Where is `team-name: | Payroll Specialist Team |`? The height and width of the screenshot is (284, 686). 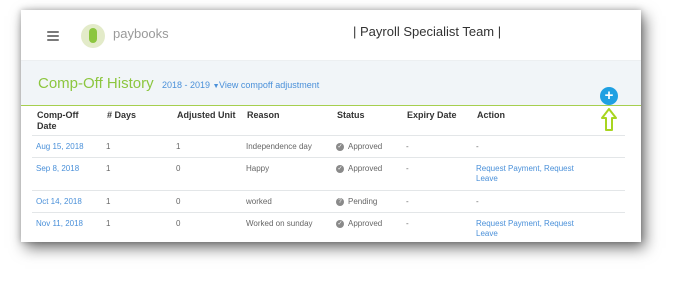
team-name: | Payroll Specialist Team | is located at coordinates (427, 31).